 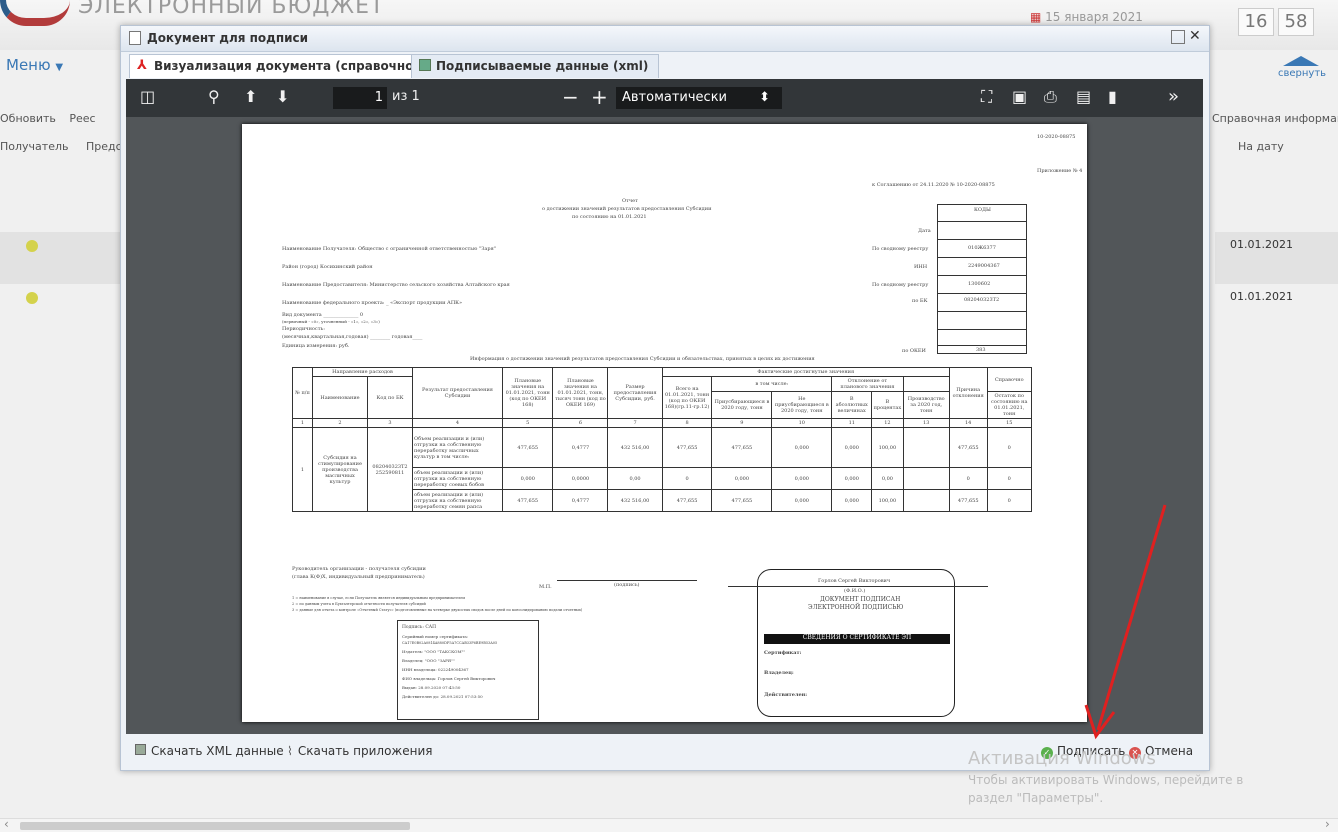 I want to click on bg-reference-info: Справочная информация, so click(x=1275, y=118).